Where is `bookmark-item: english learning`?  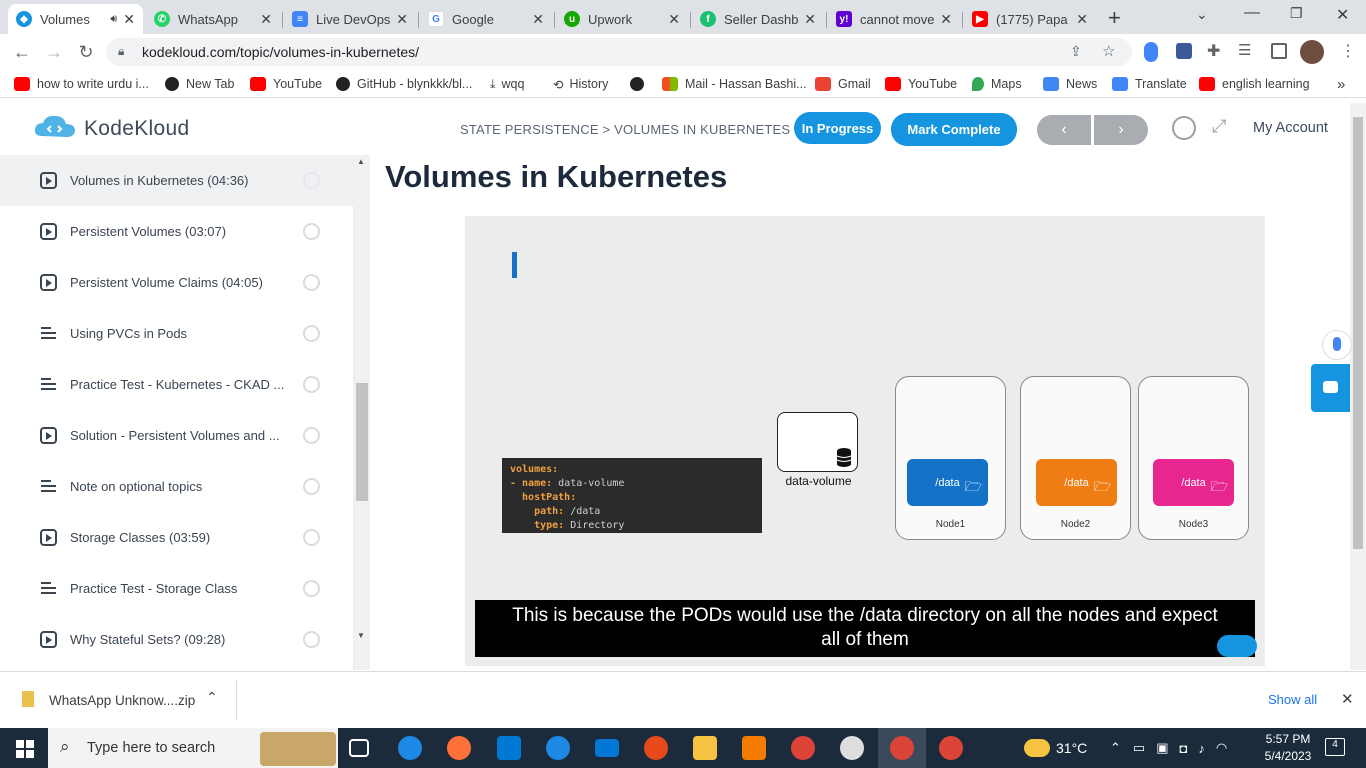
bookmark-item: english learning is located at coordinates (1254, 84).